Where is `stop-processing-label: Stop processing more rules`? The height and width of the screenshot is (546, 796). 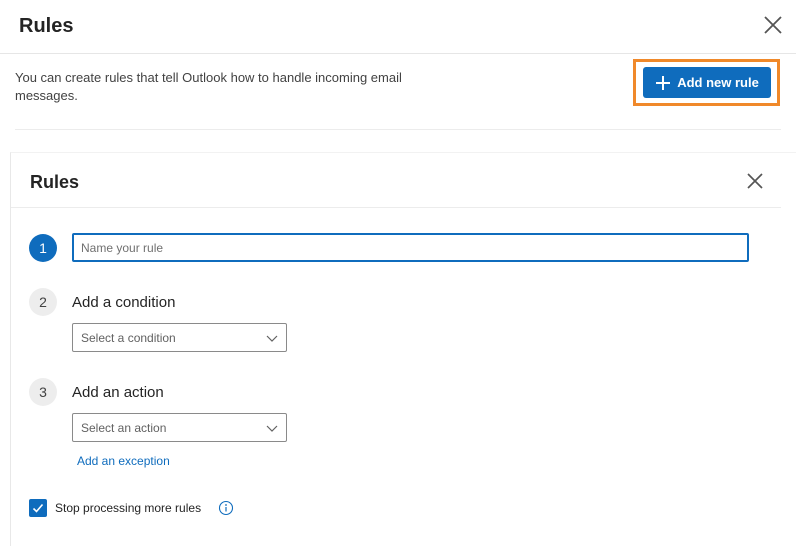
stop-processing-label: Stop processing more rules is located at coordinates (128, 508).